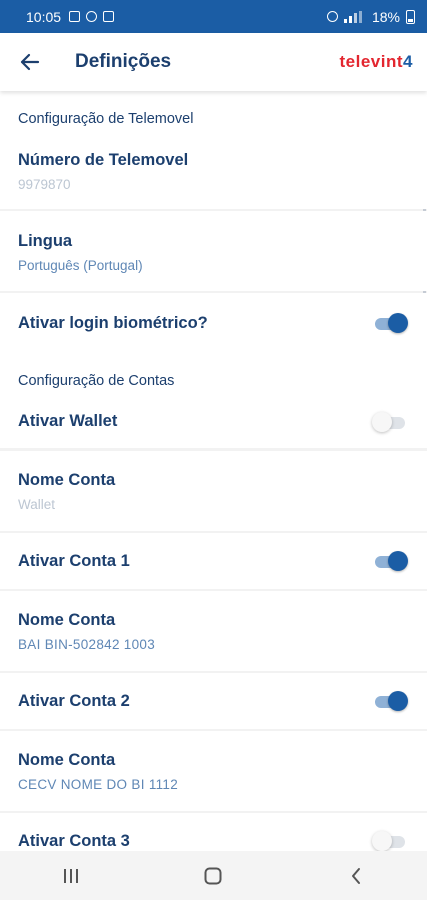  I want to click on chevron-left-icon, so click(355, 875).